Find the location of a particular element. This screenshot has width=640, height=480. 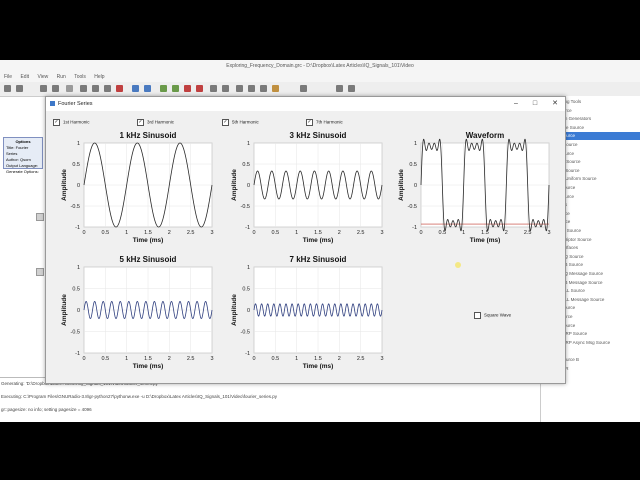

find-icon is located at coordinates (275, 88).